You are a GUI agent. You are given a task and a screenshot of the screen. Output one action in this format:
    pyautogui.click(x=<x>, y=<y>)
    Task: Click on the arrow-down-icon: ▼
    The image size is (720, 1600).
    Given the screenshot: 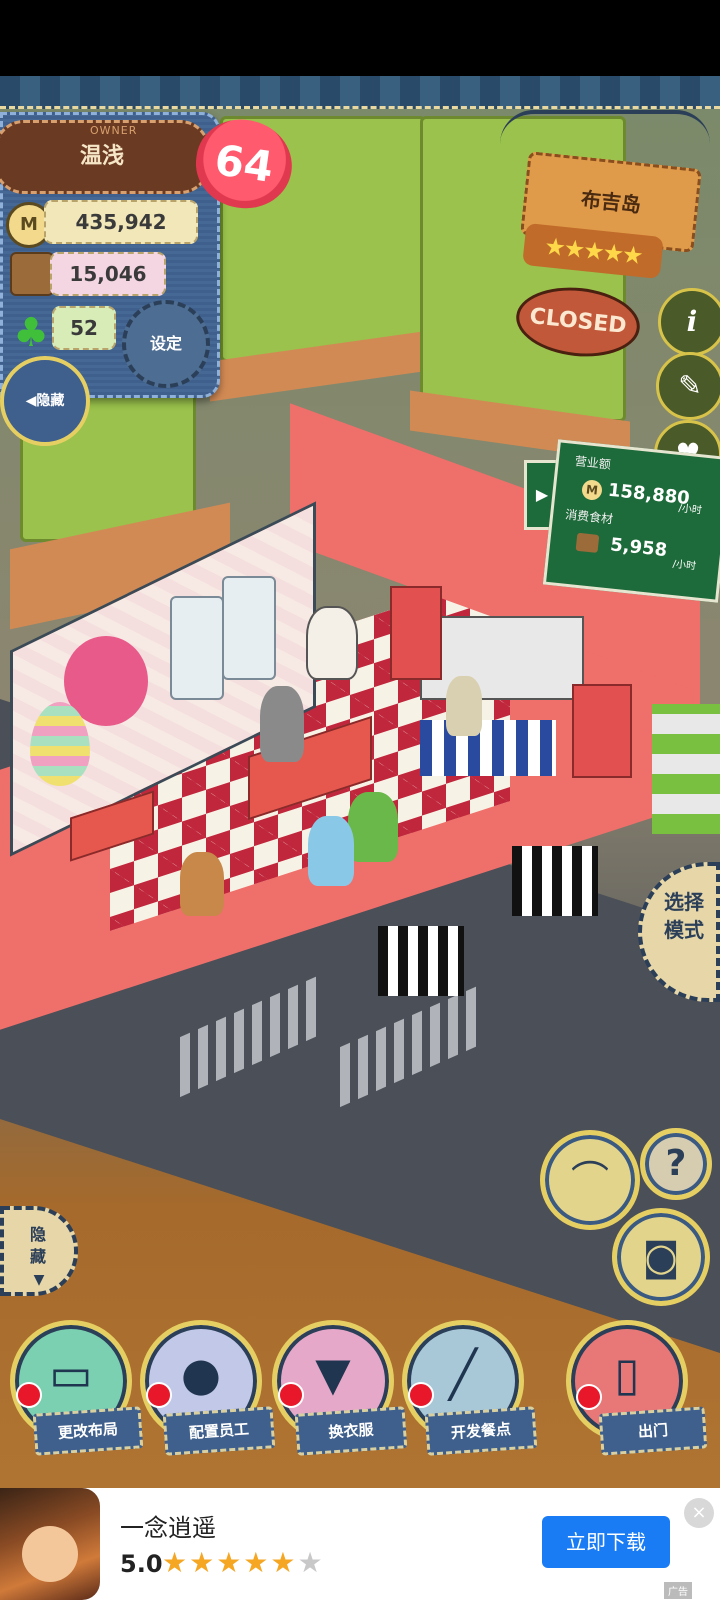 What is the action you would take?
    pyautogui.click(x=39, y=1280)
    